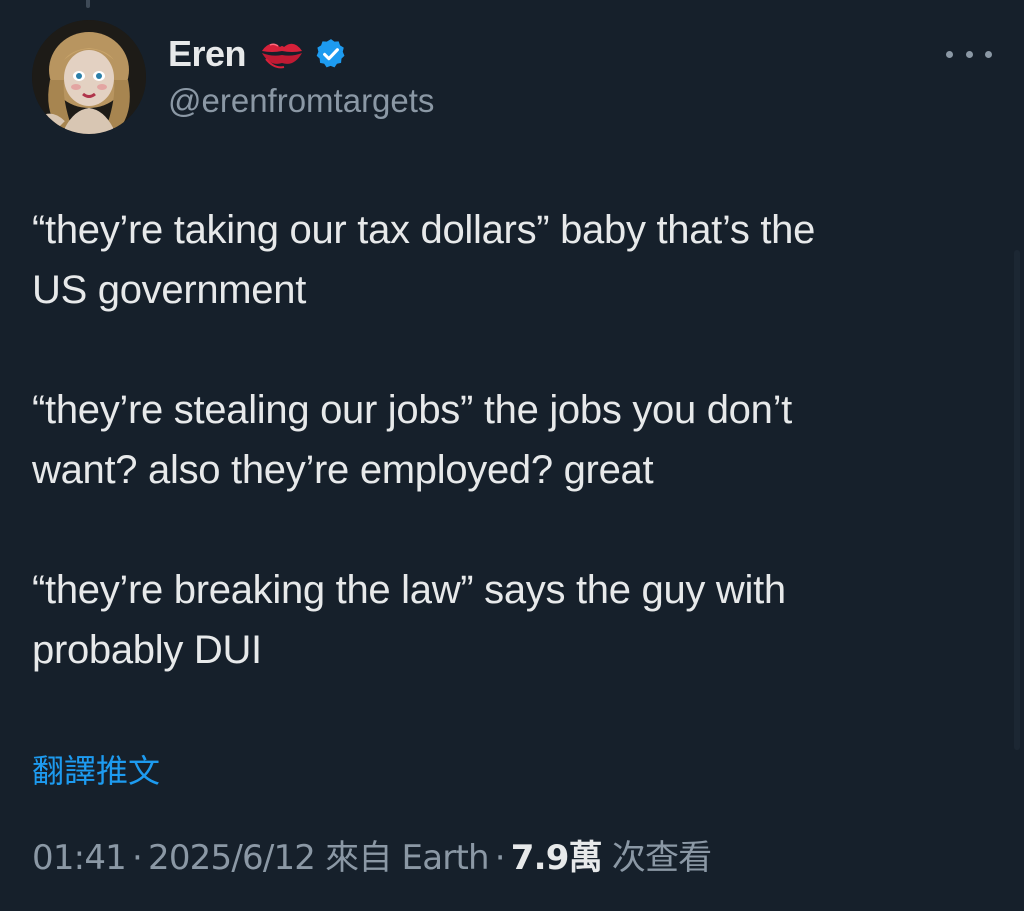 The height and width of the screenshot is (911, 1024). What do you see at coordinates (301, 101) in the screenshot?
I see `author-handle: @erenfromtargets` at bounding box center [301, 101].